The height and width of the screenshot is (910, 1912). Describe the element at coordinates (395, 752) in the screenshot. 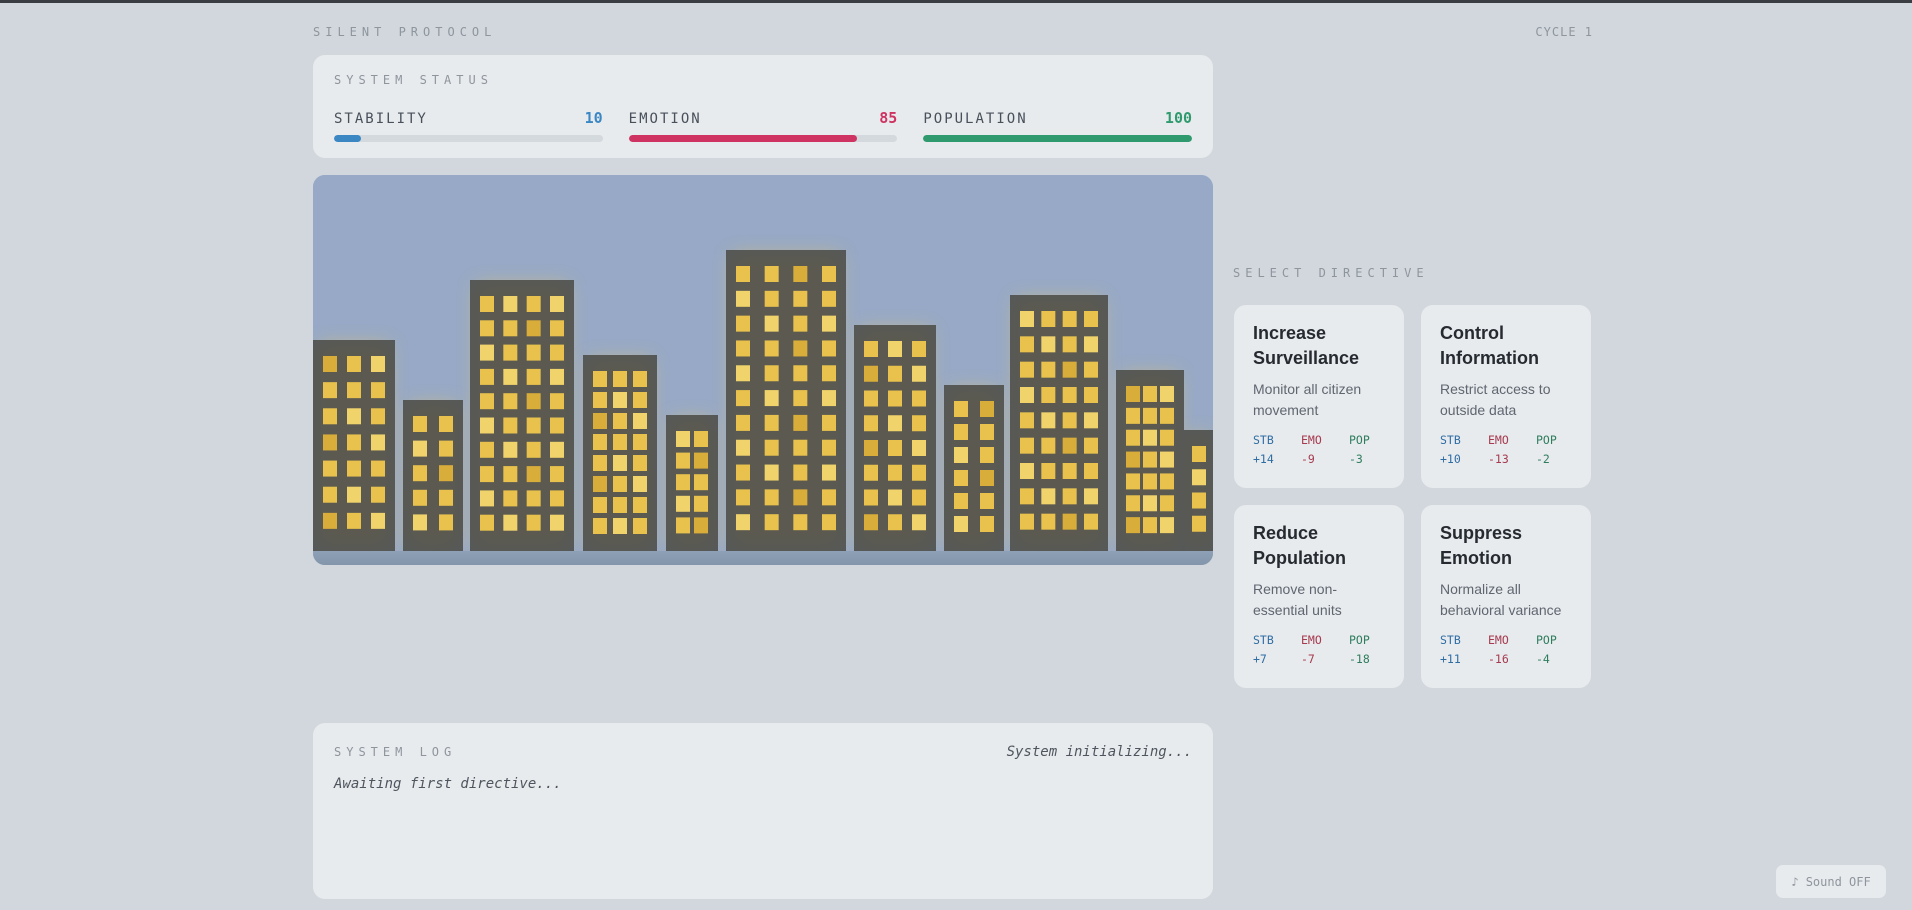

I see `system-log-label: SYSTEM LOG` at that location.